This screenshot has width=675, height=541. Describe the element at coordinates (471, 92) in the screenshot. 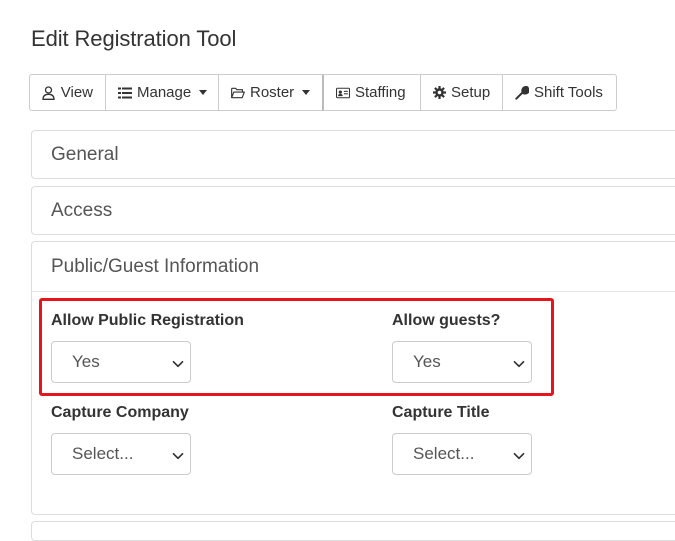

I see `setup-label: Setup` at that location.